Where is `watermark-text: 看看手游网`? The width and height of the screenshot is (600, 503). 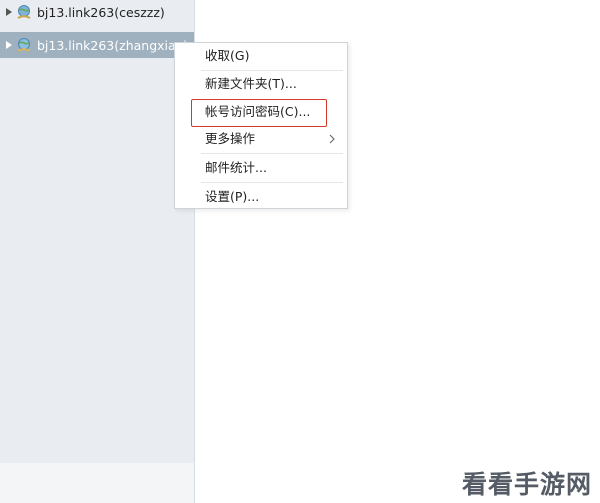
watermark-text: 看看手游网 is located at coordinates (526, 484).